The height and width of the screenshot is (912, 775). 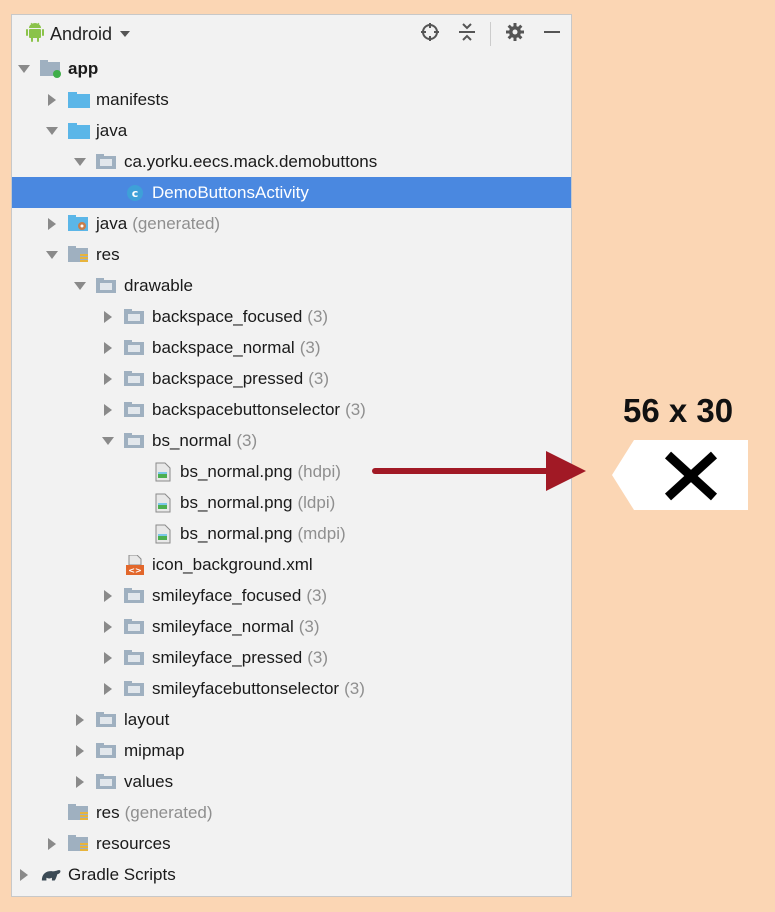 I want to click on tree-row: backspace_pressed (3), so click(x=291, y=378).